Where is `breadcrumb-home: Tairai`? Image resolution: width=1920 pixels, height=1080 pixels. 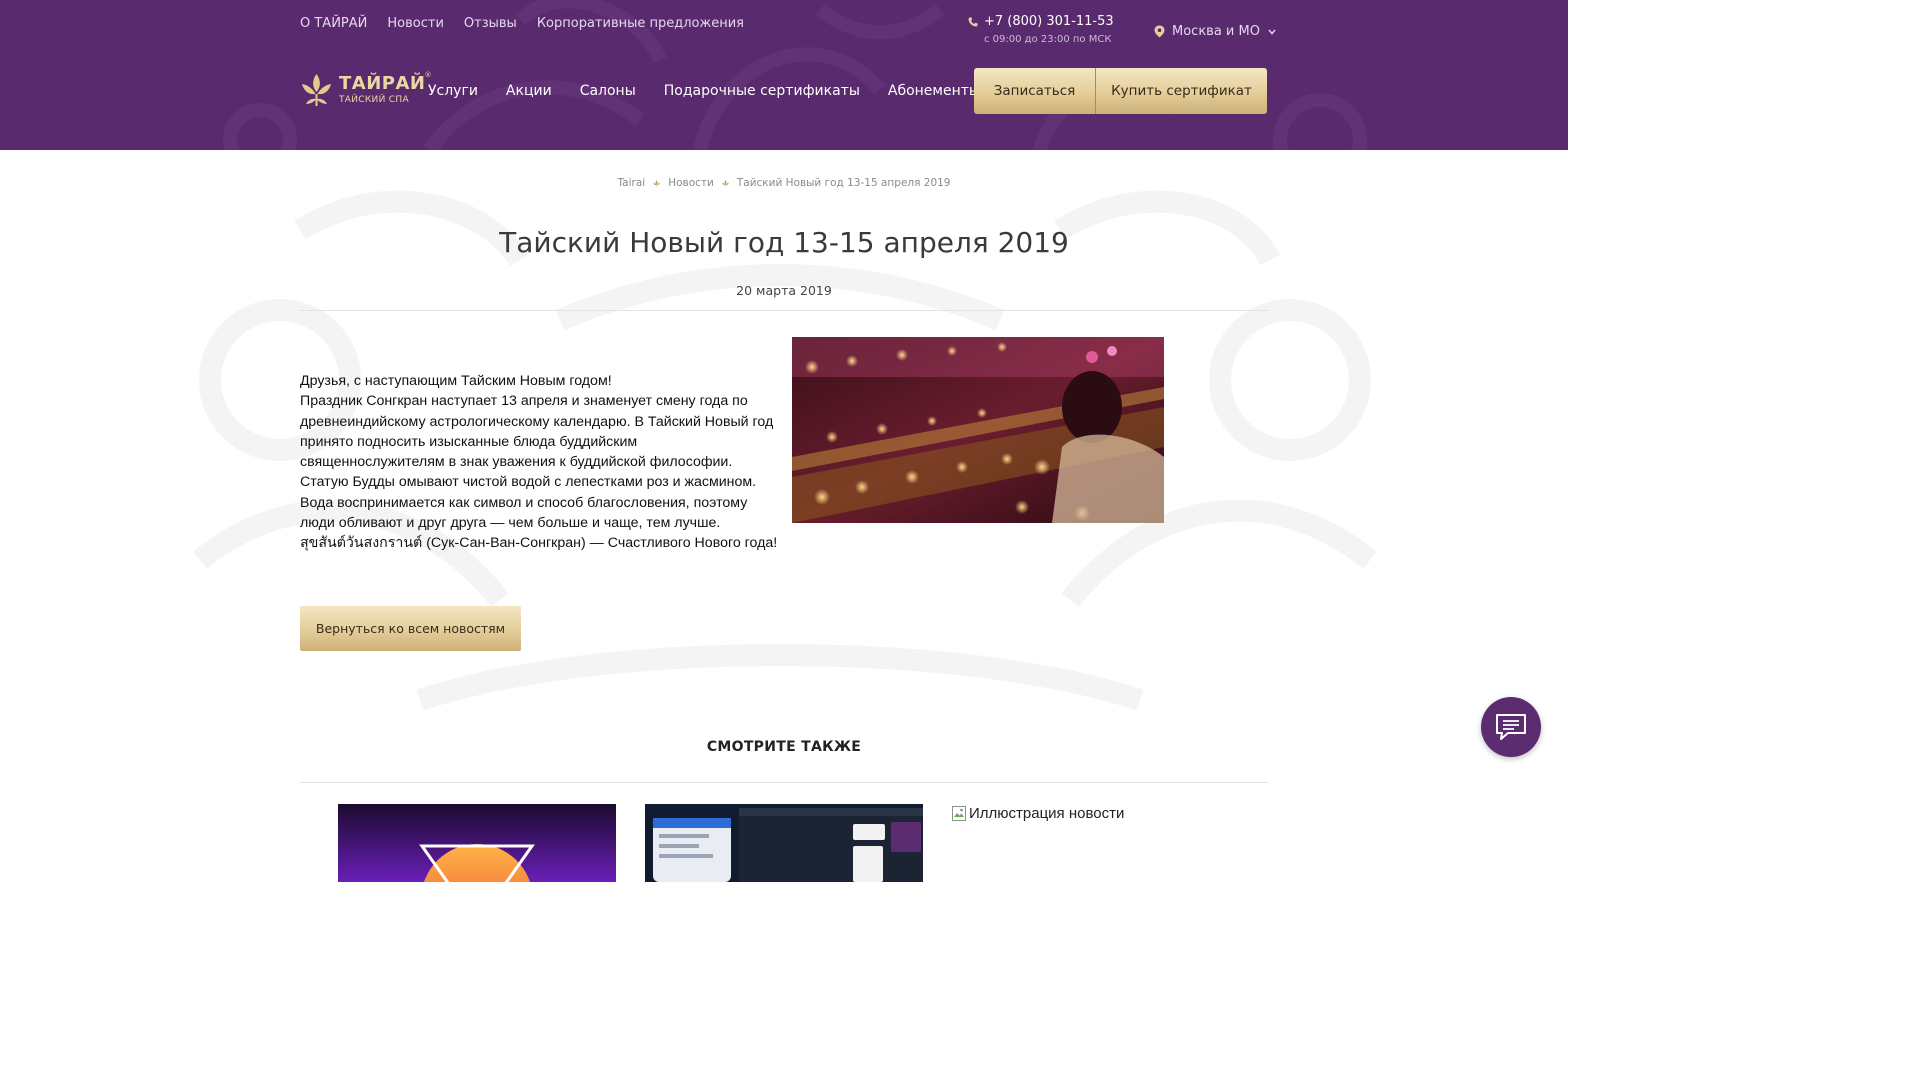 breadcrumb-home: Tairai is located at coordinates (632, 183).